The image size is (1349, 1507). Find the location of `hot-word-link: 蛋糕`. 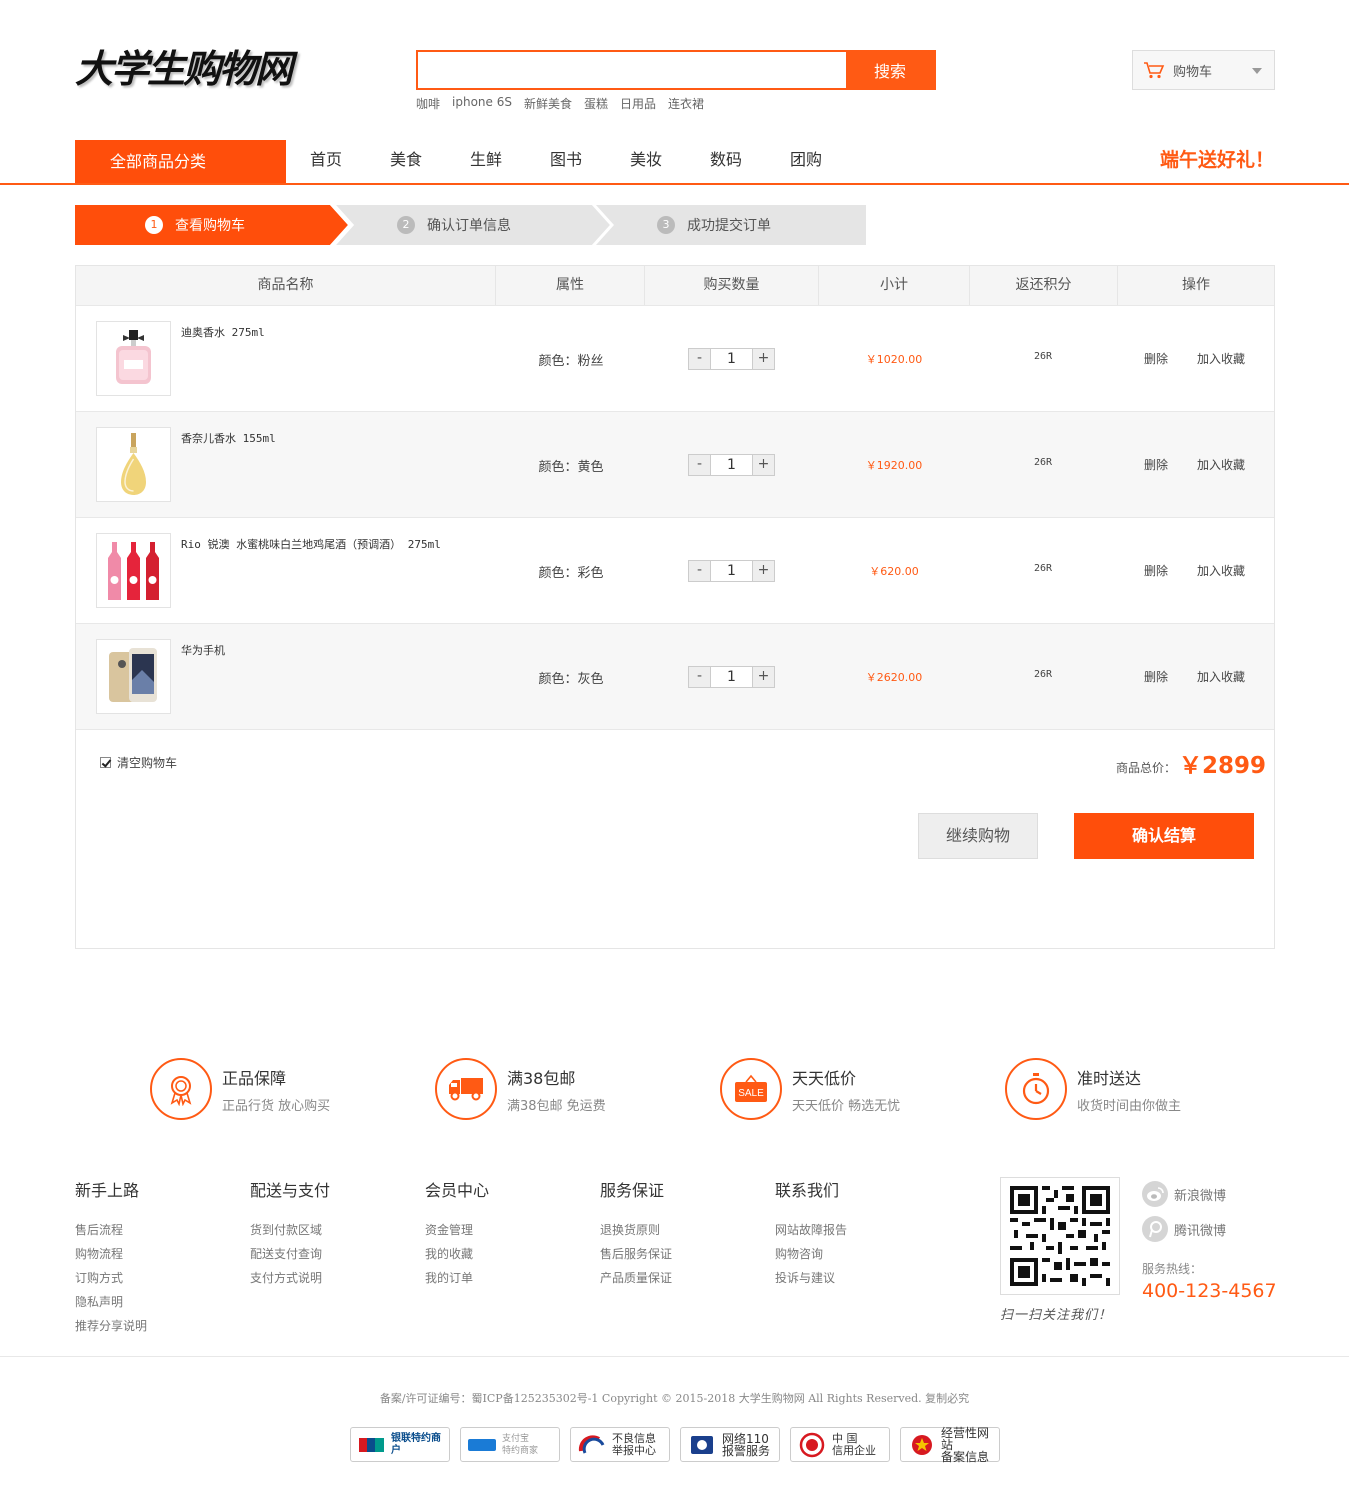

hot-word-link: 蛋糕 is located at coordinates (596, 103).